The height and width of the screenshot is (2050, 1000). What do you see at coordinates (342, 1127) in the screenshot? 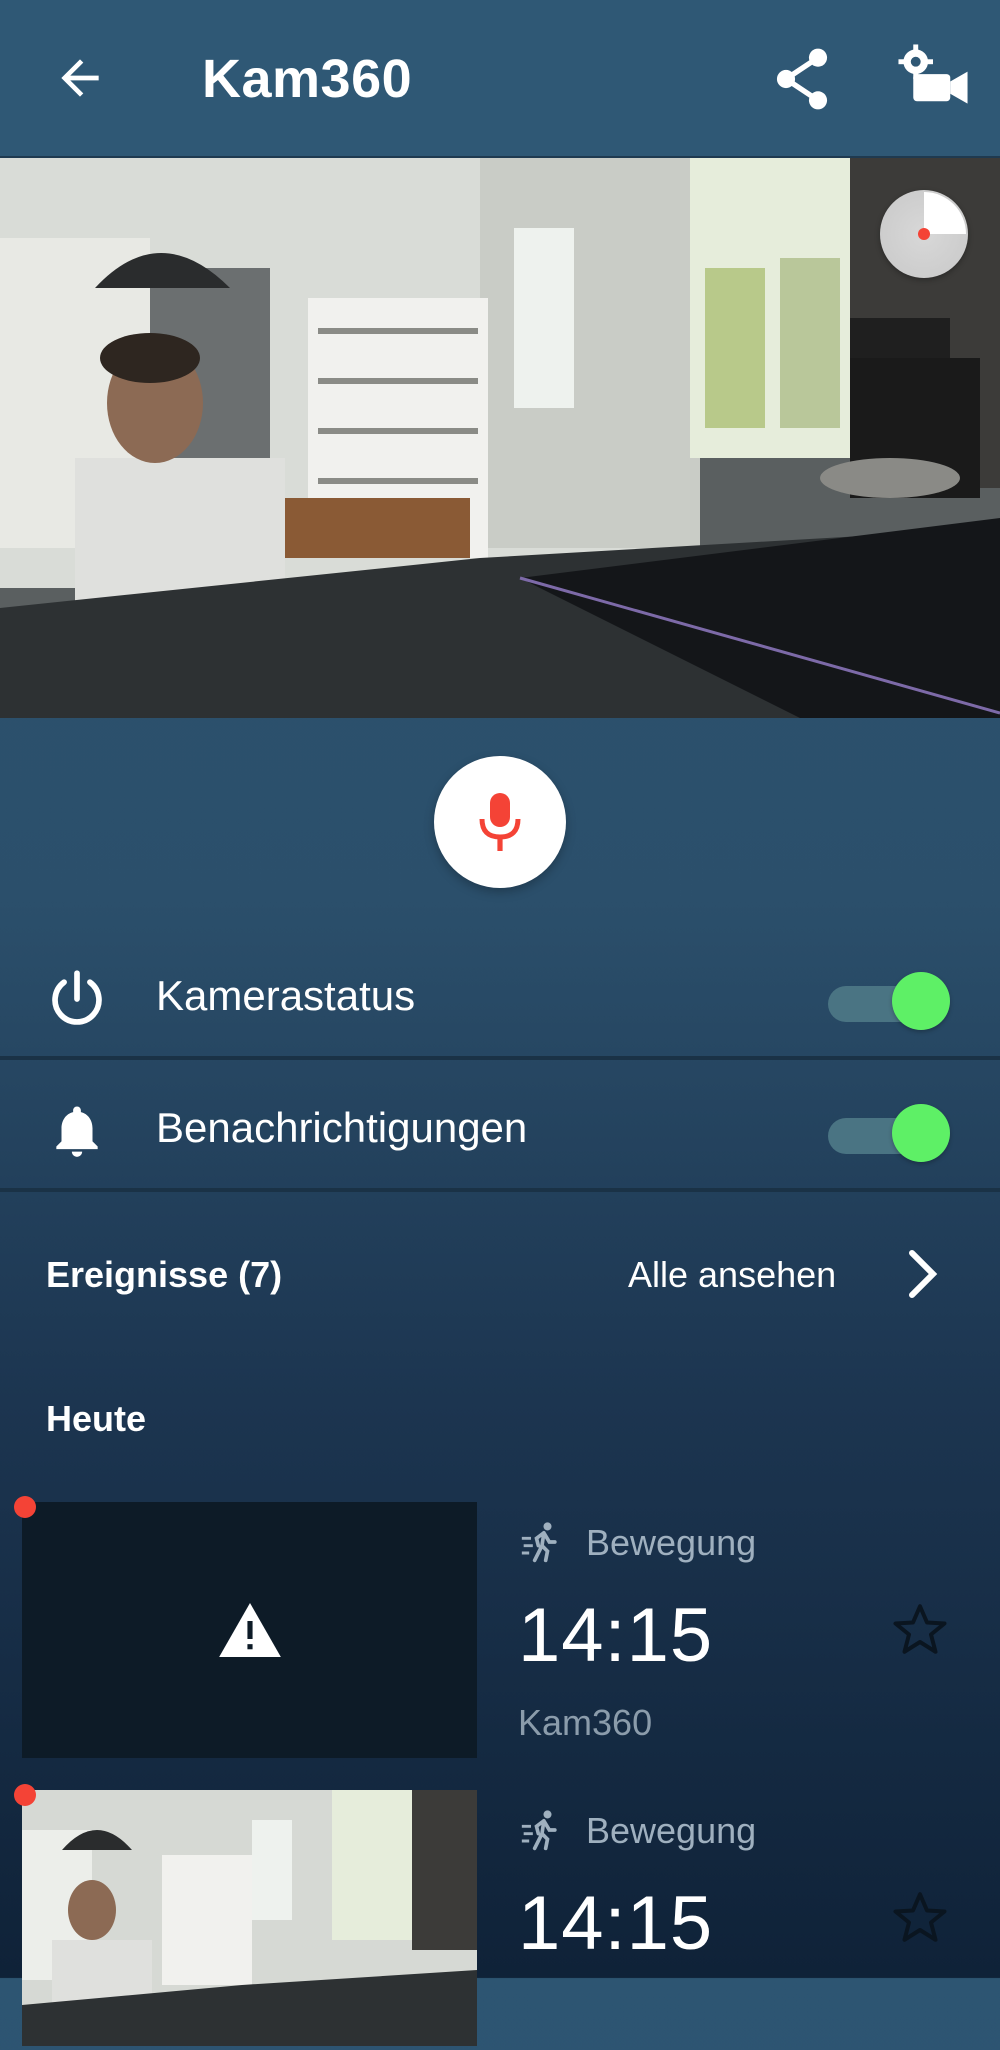
I see `notifications-label: Benachrichtigungen` at bounding box center [342, 1127].